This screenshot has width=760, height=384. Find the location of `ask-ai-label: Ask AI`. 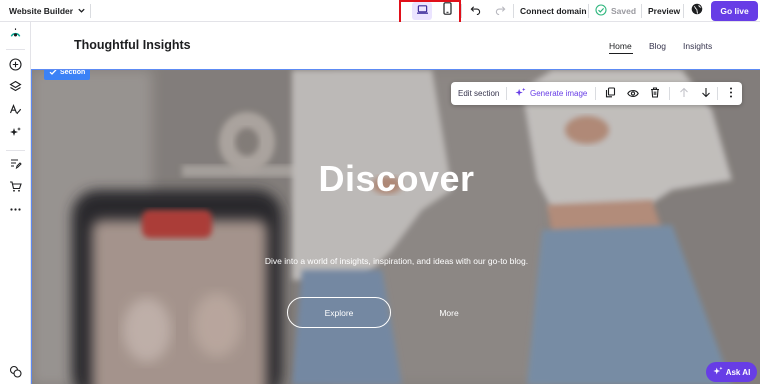

ask-ai-label: Ask AI is located at coordinates (738, 372).